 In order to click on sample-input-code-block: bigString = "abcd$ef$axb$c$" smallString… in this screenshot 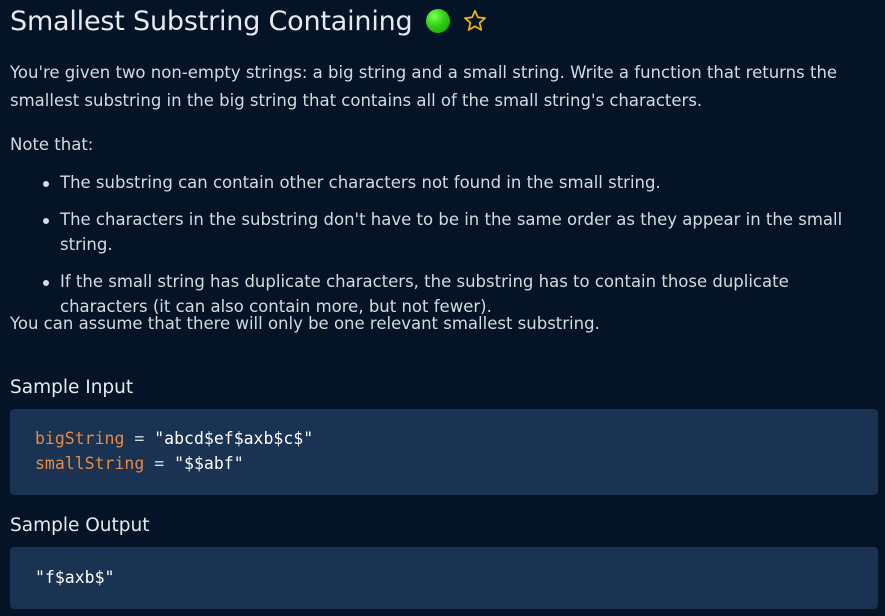, I will do `click(444, 452)`.